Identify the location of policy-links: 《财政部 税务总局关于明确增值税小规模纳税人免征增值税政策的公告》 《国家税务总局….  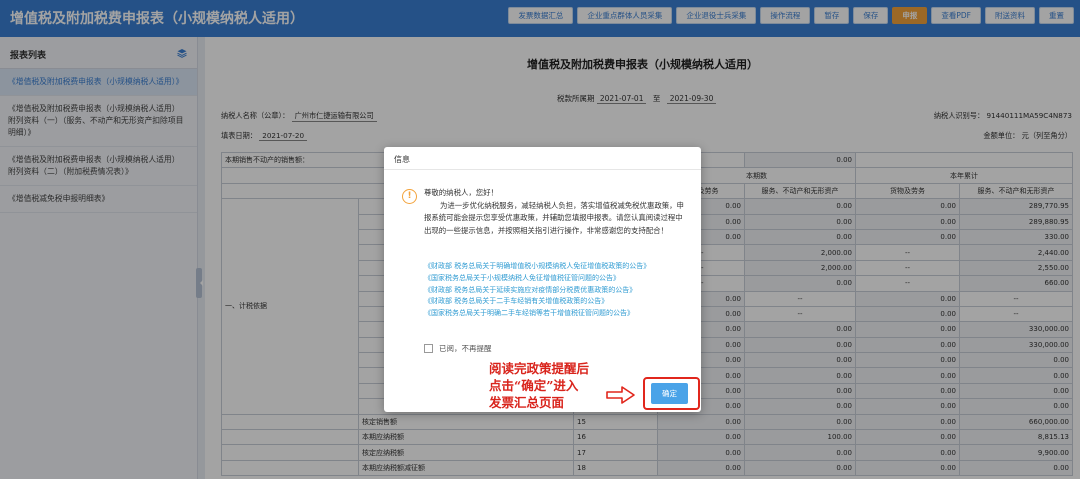
(559, 290).